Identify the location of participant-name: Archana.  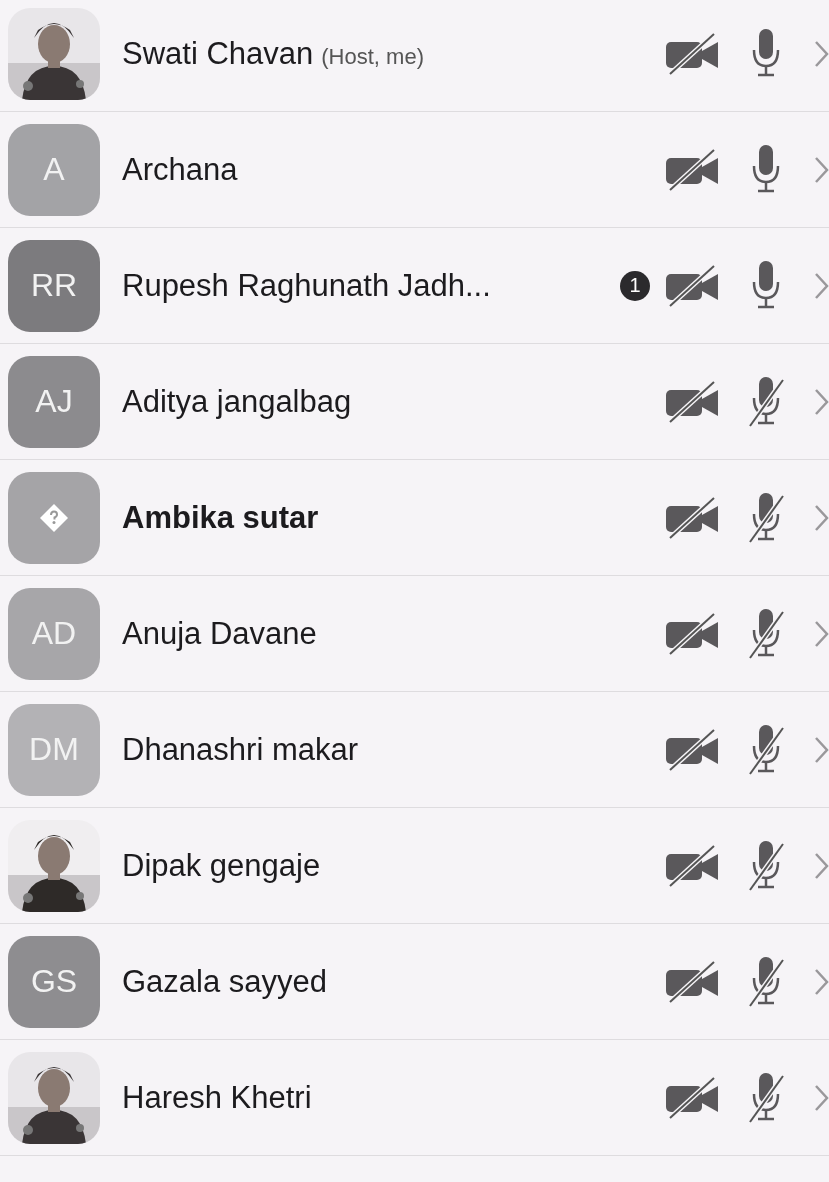
(180, 169).